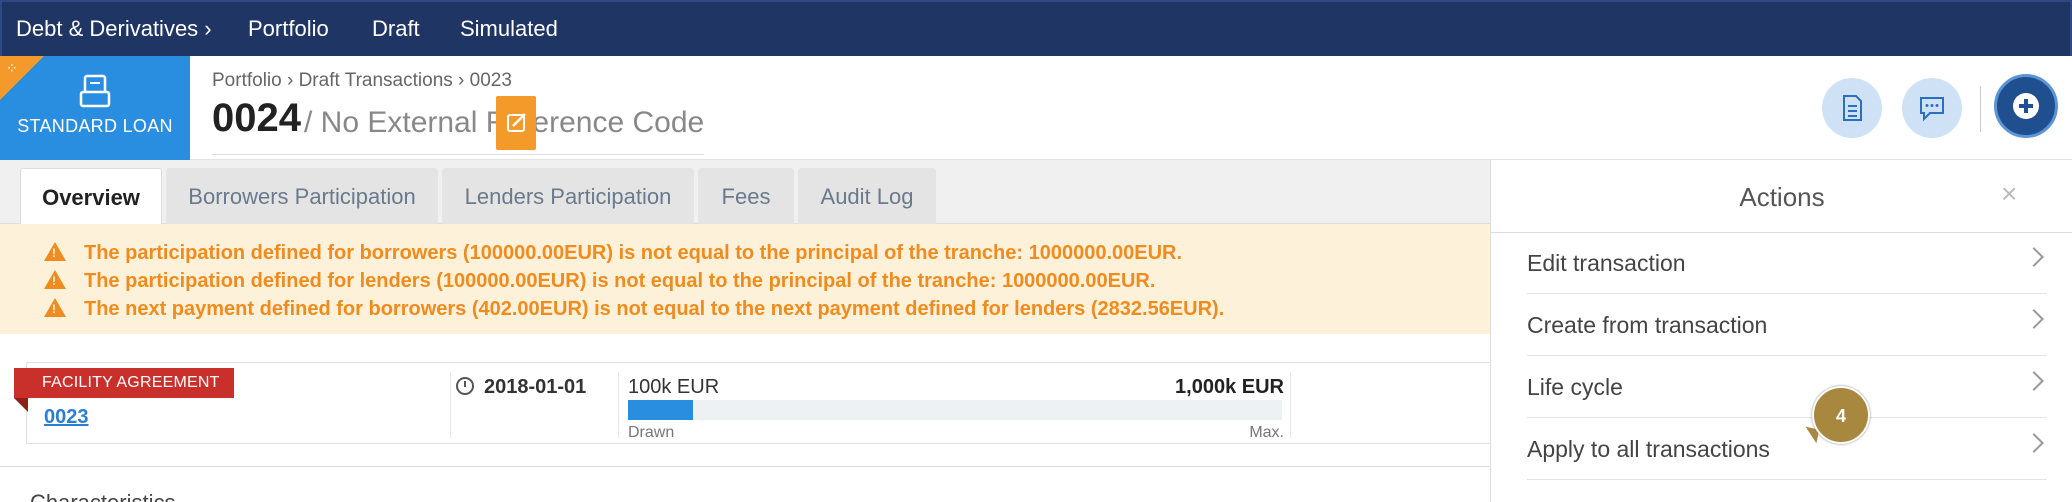  I want to click on drawn-progress-fill, so click(661, 410).